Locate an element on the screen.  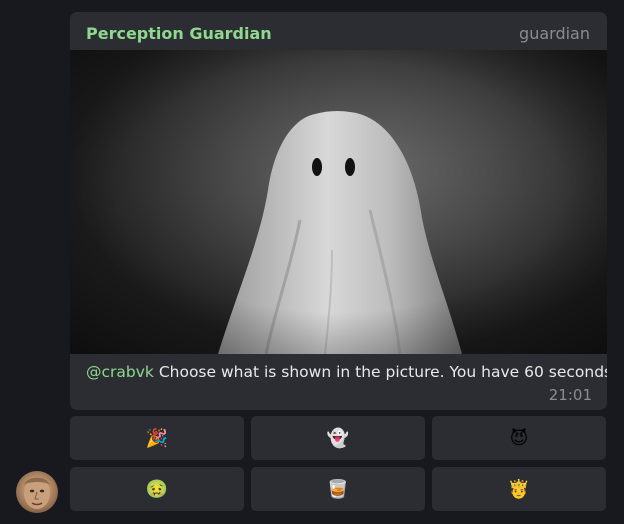
answer-button-tumbler-glass: 🥃 is located at coordinates (338, 489).